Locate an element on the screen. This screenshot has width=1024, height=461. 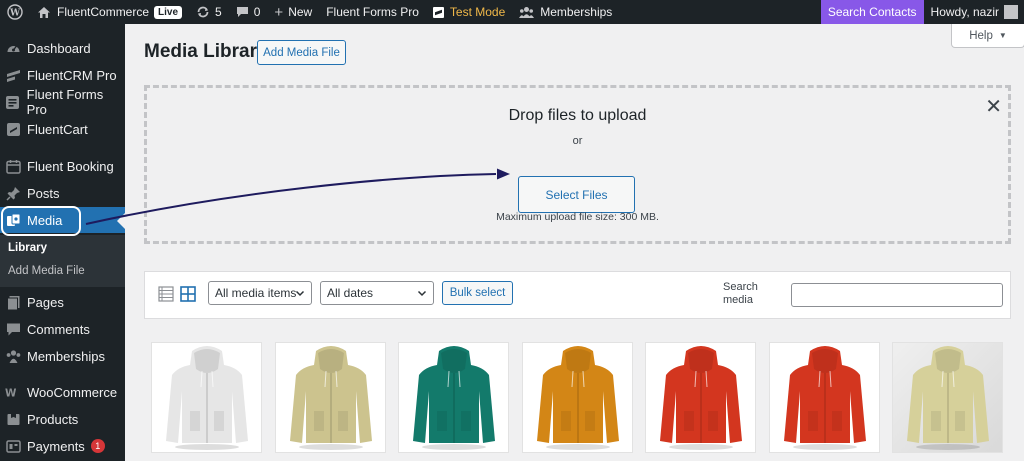
pages-icon is located at coordinates (13, 302).